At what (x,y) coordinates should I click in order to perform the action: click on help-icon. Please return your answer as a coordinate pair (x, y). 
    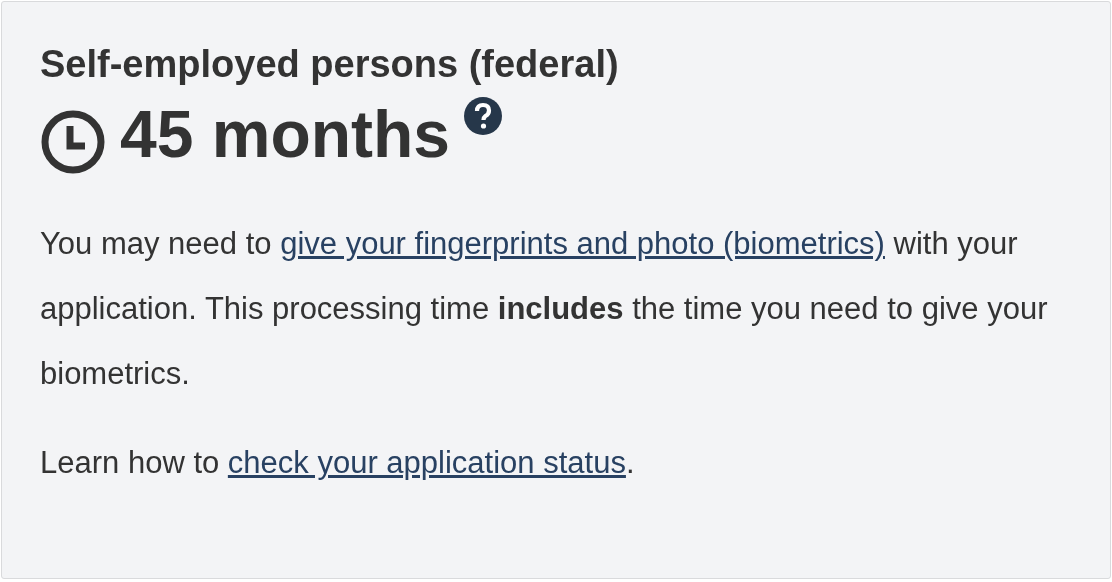
    Looking at the image, I should click on (483, 116).